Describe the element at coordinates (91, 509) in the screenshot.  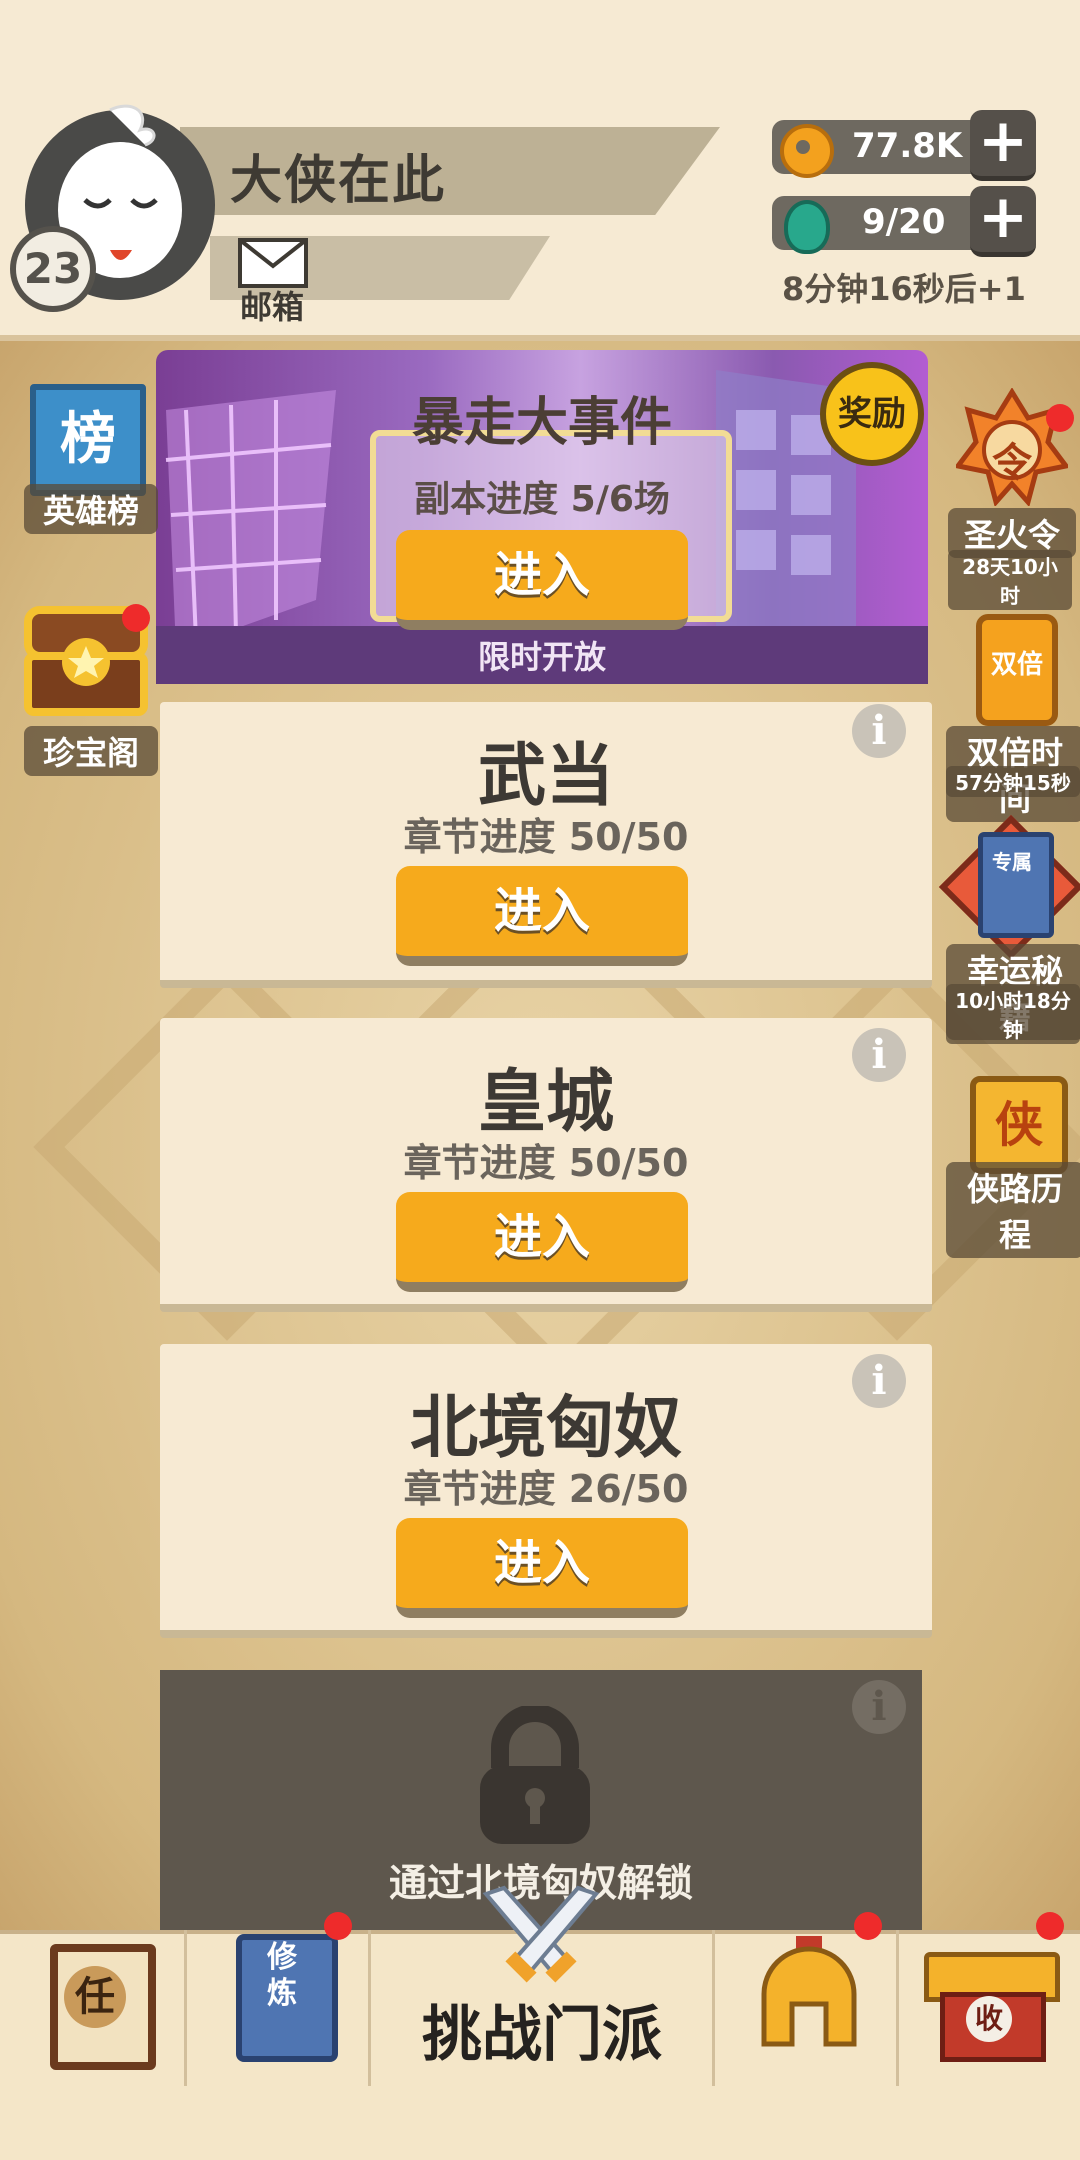
I see `leaderboard-label: 英雄榜` at that location.